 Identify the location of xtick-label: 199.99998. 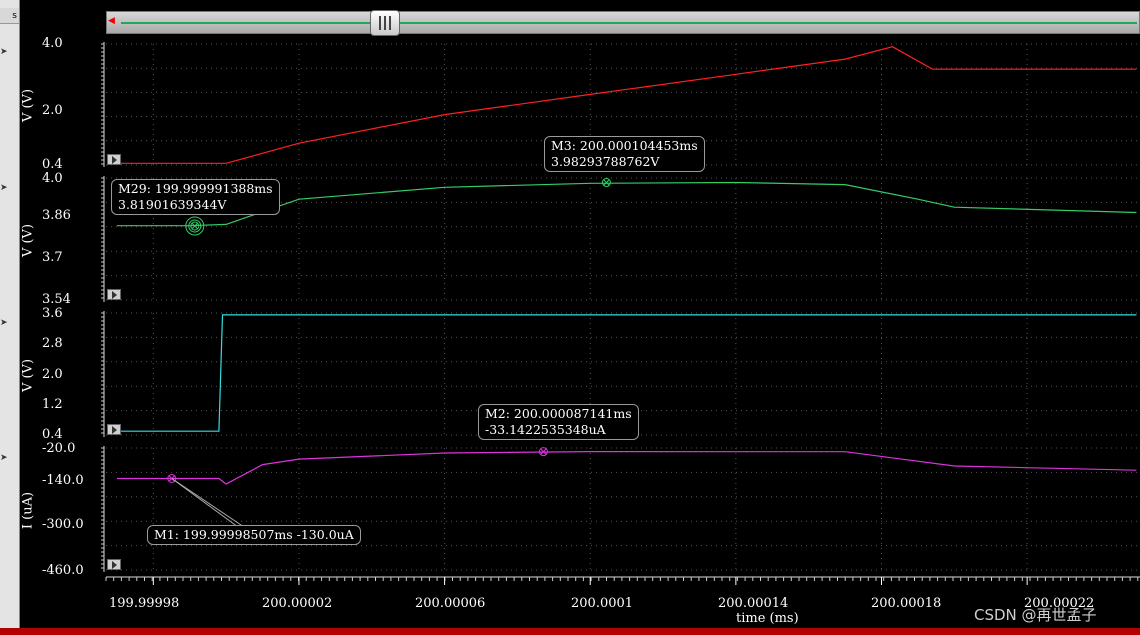
(144, 603).